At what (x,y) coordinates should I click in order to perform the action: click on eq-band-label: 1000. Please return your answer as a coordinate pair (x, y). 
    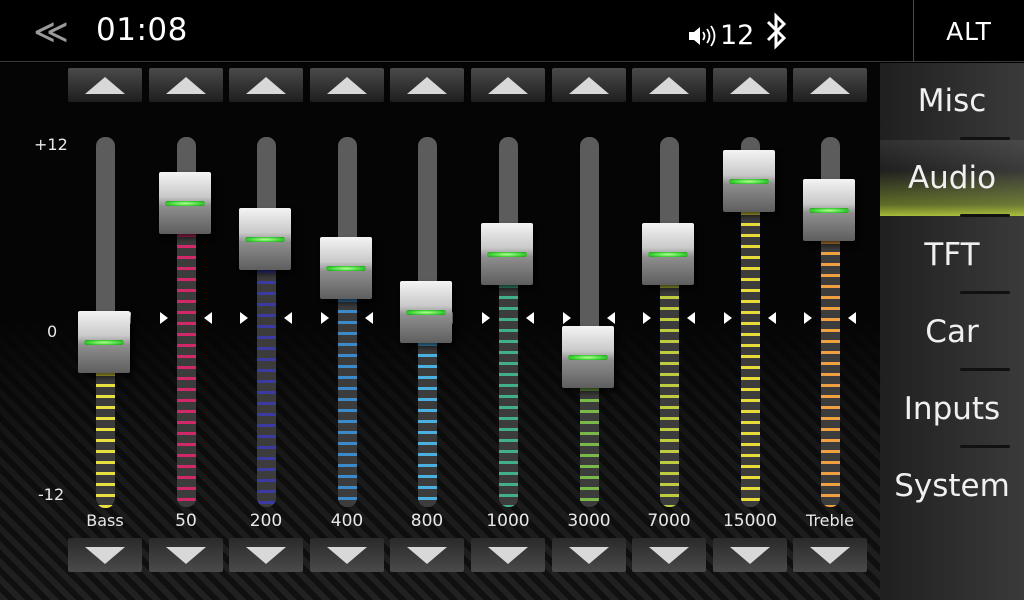
    Looking at the image, I should click on (508, 521).